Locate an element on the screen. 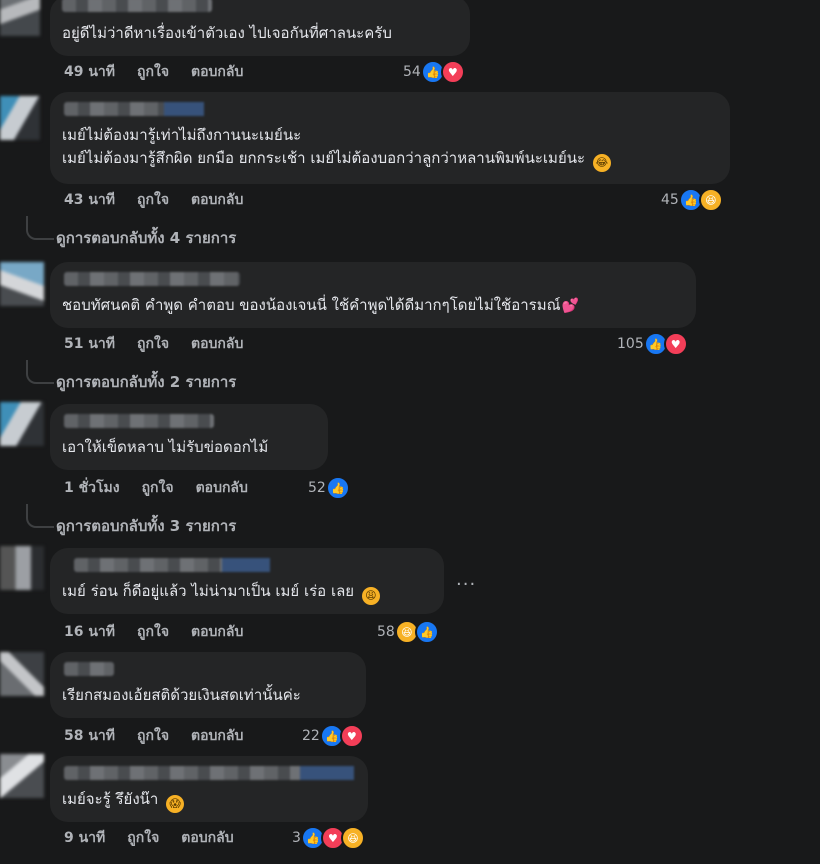 Image resolution: width=820 pixels, height=864 pixels. comment-actions: 49 นาที ถูกใจ ตอบกลับ is located at coordinates (164, 72).